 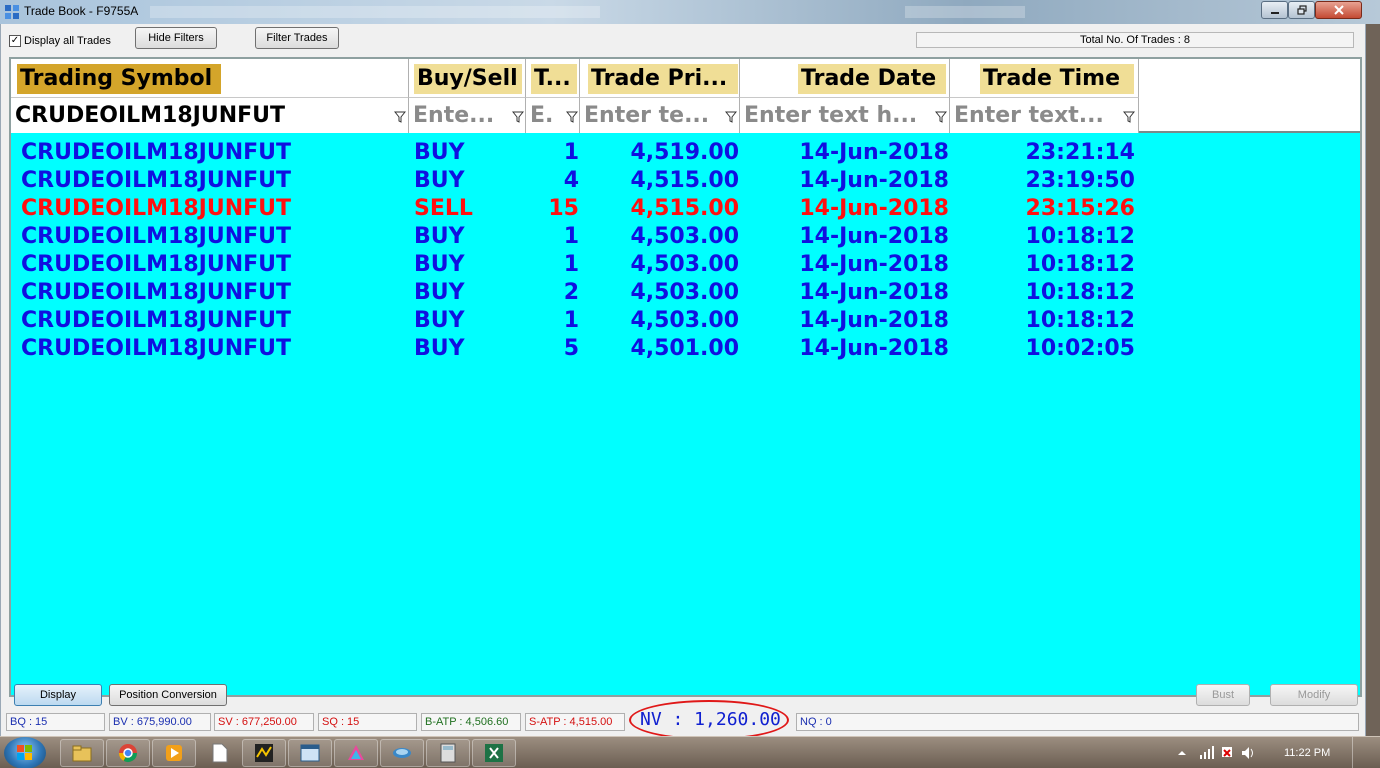 What do you see at coordinates (58, 695) in the screenshot?
I see `display-button: Display` at bounding box center [58, 695].